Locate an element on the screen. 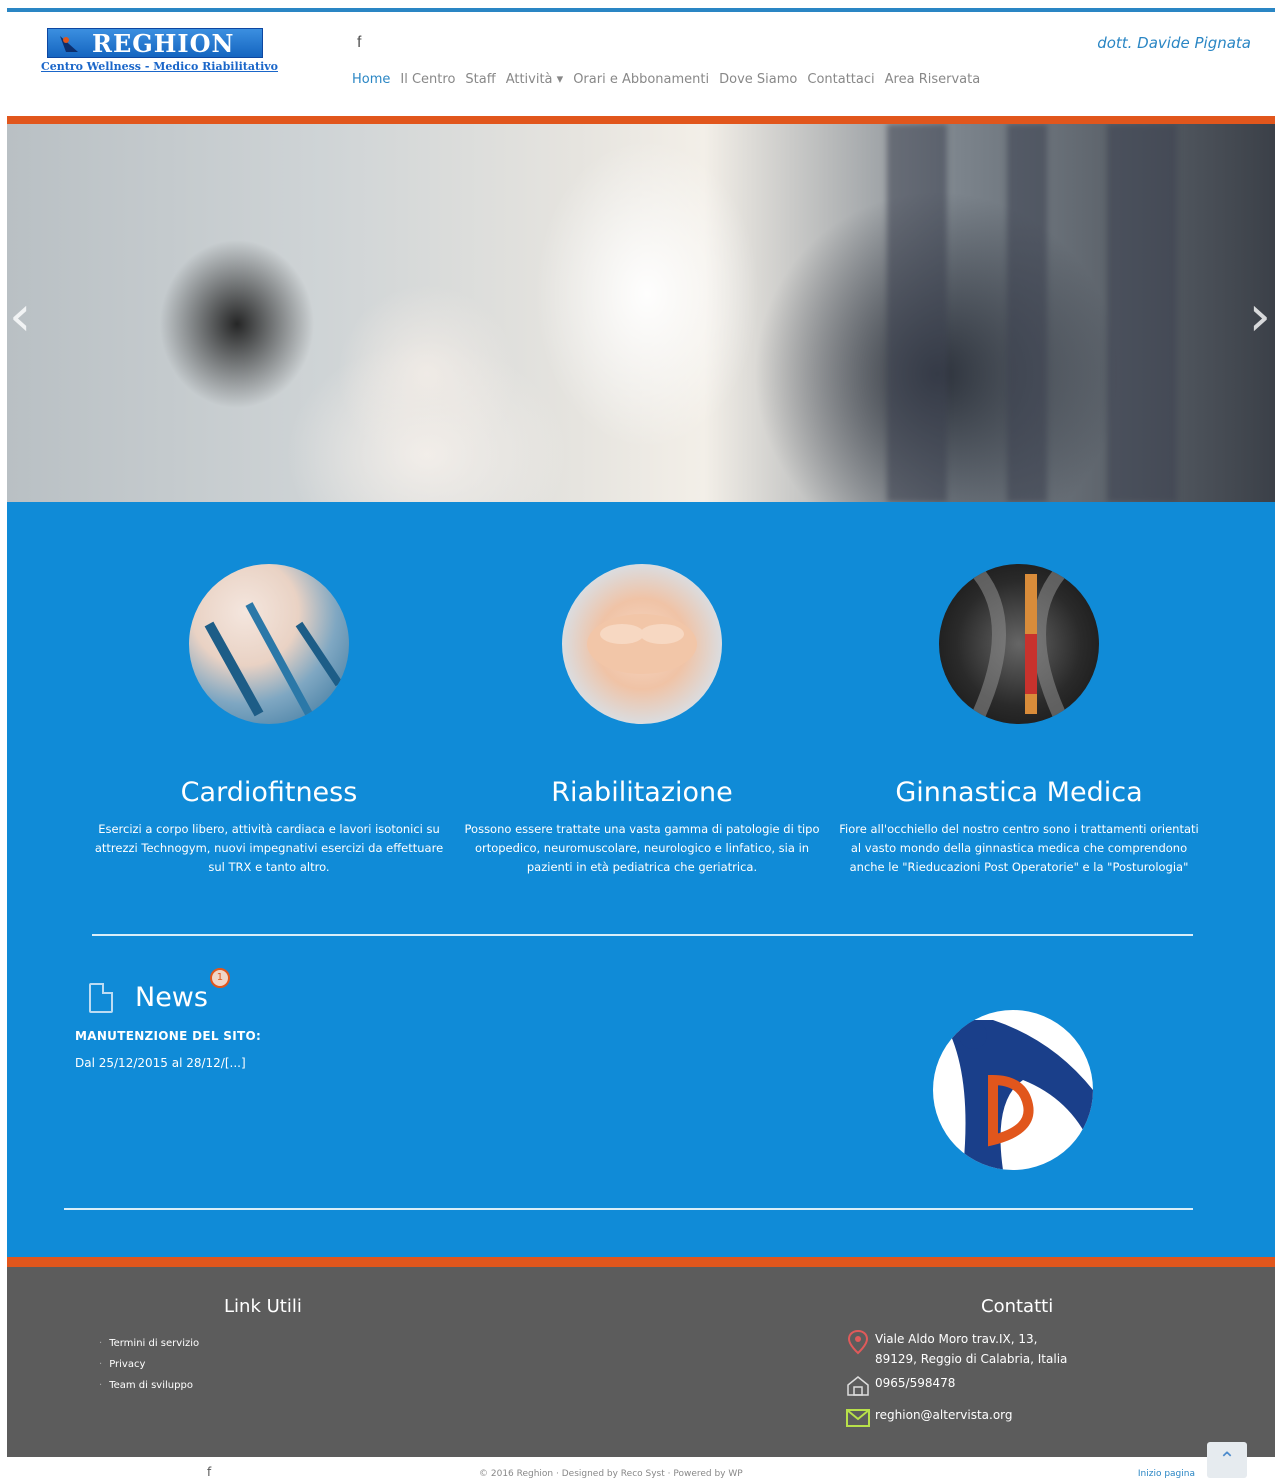 This screenshot has width=1275, height=1479. news-count-badge: 1 is located at coordinates (219, 978).